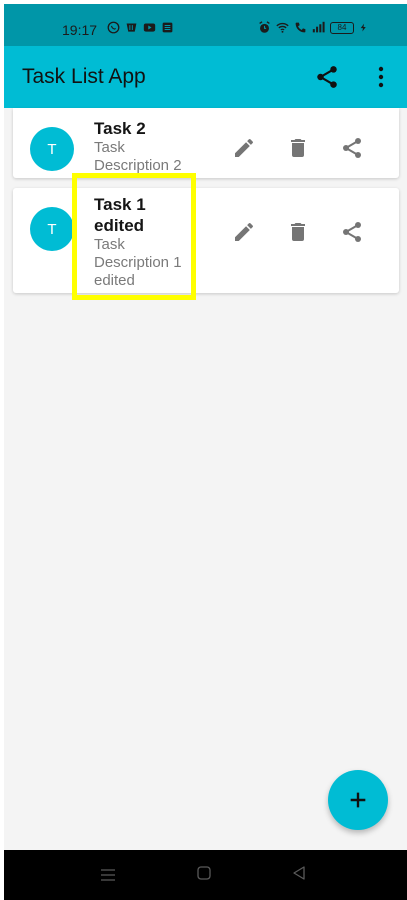  Describe the element at coordinates (131, 27) in the screenshot. I see `app-icon` at that location.